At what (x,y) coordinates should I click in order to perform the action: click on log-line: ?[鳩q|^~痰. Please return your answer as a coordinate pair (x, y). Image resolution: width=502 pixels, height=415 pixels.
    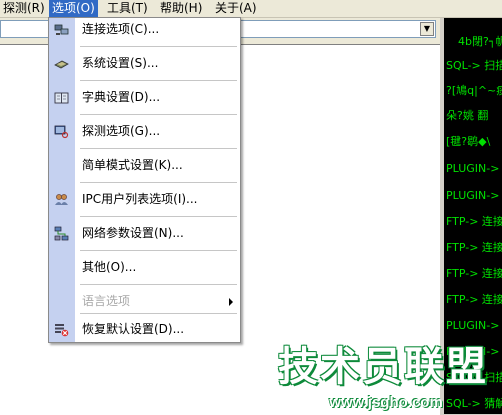
    Looking at the image, I should click on (474, 90).